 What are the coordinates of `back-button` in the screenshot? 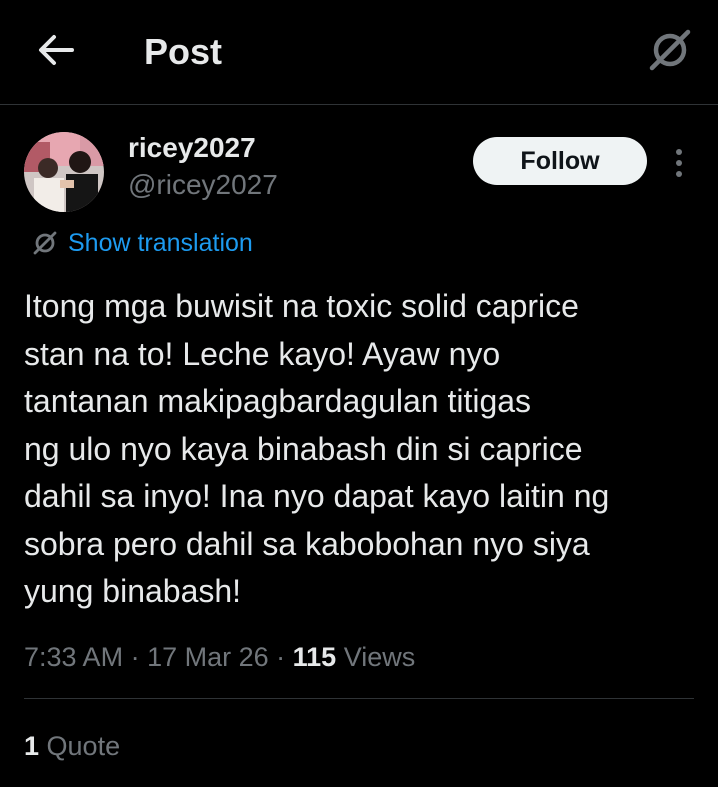 It's located at (56, 50).